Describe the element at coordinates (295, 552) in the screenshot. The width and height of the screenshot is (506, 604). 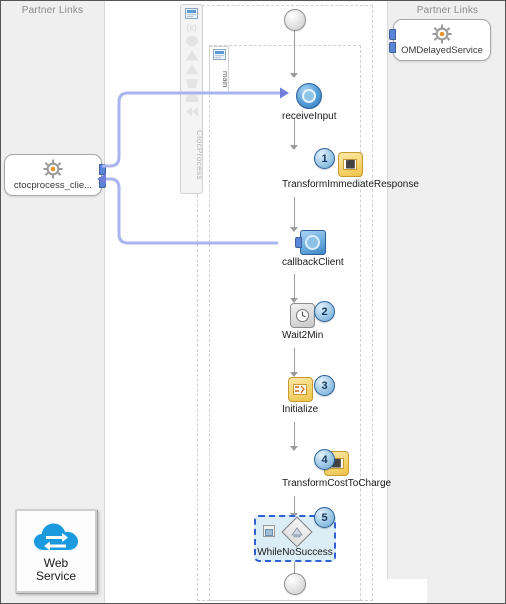
I see `activity-label: WhileNoSuccess` at that location.